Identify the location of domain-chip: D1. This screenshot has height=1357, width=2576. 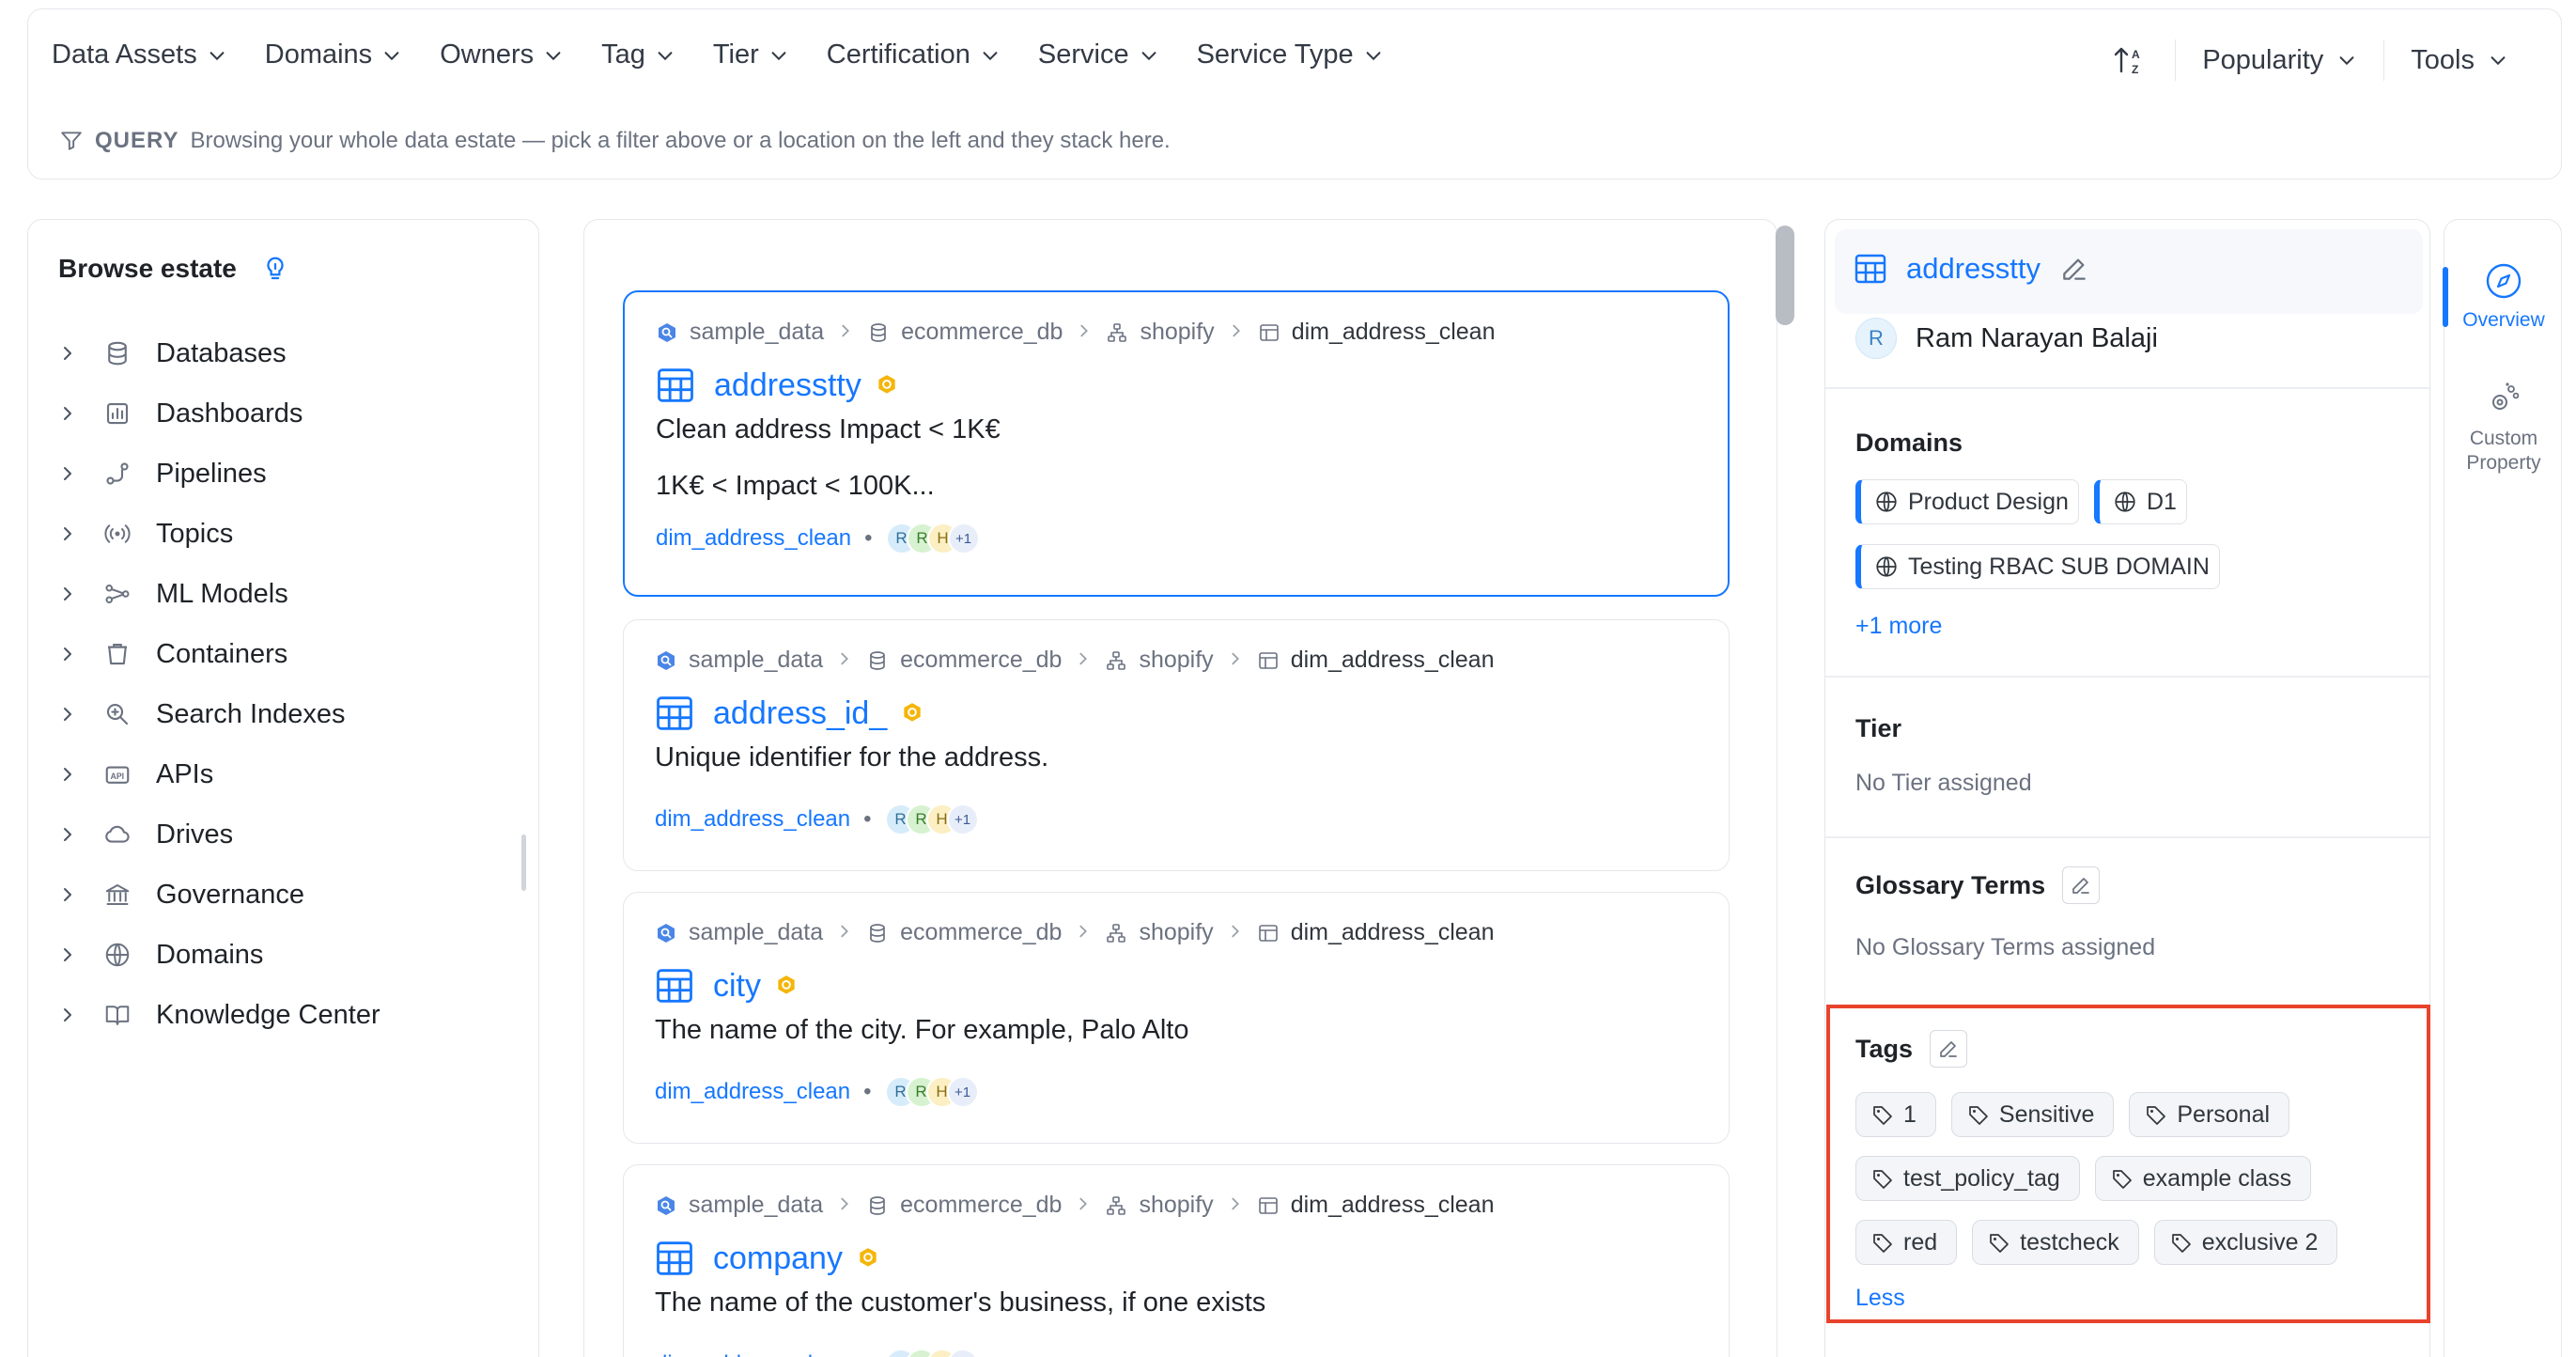
(2140, 501).